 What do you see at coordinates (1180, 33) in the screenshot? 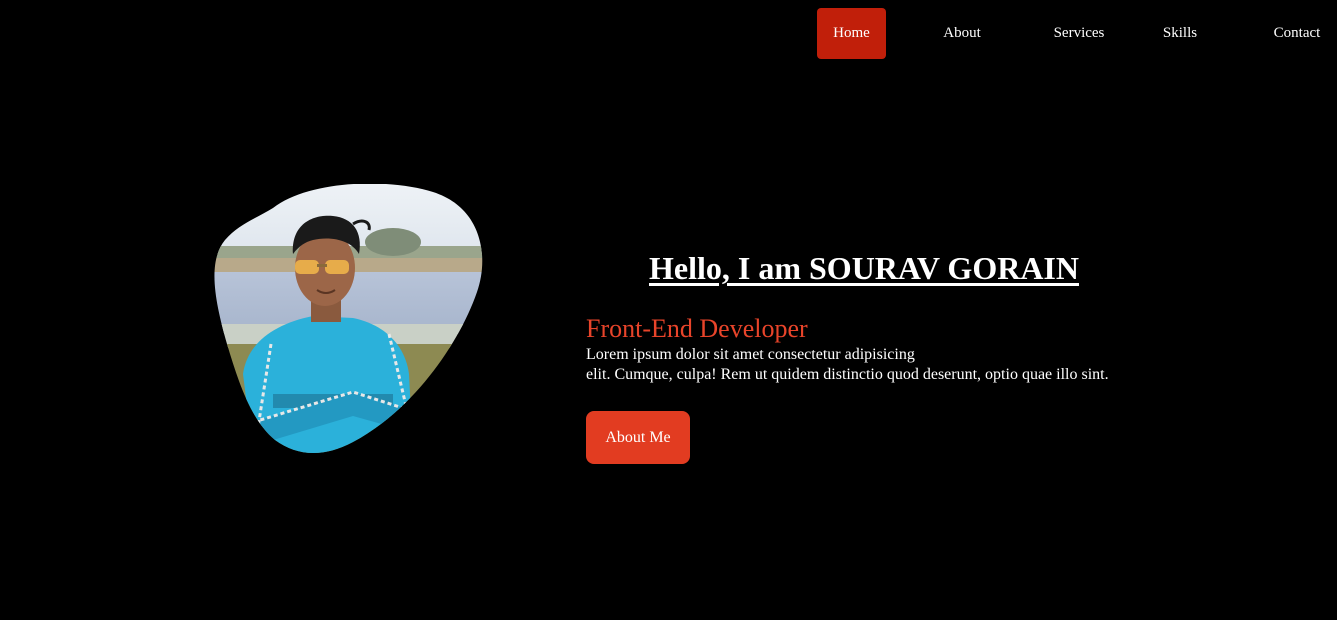
I see `nav-skills: Skills` at bounding box center [1180, 33].